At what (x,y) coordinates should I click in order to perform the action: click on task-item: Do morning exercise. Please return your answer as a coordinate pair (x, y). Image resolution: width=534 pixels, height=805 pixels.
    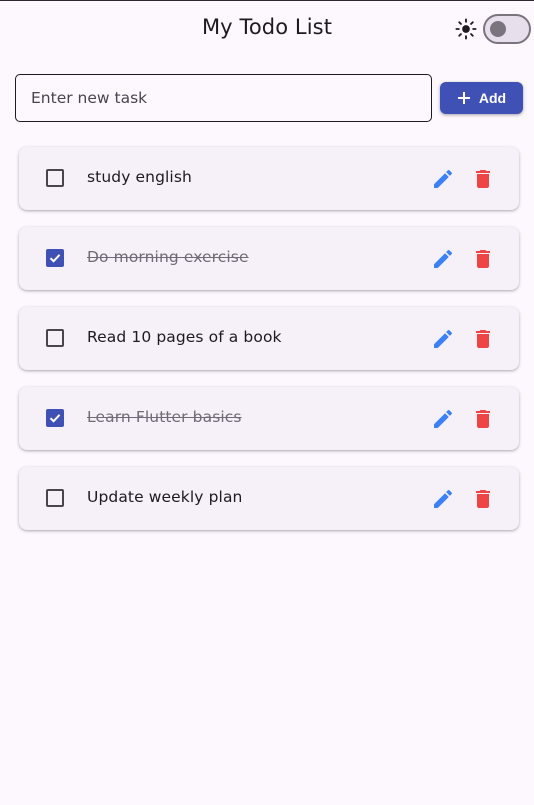
    Looking at the image, I should click on (269, 258).